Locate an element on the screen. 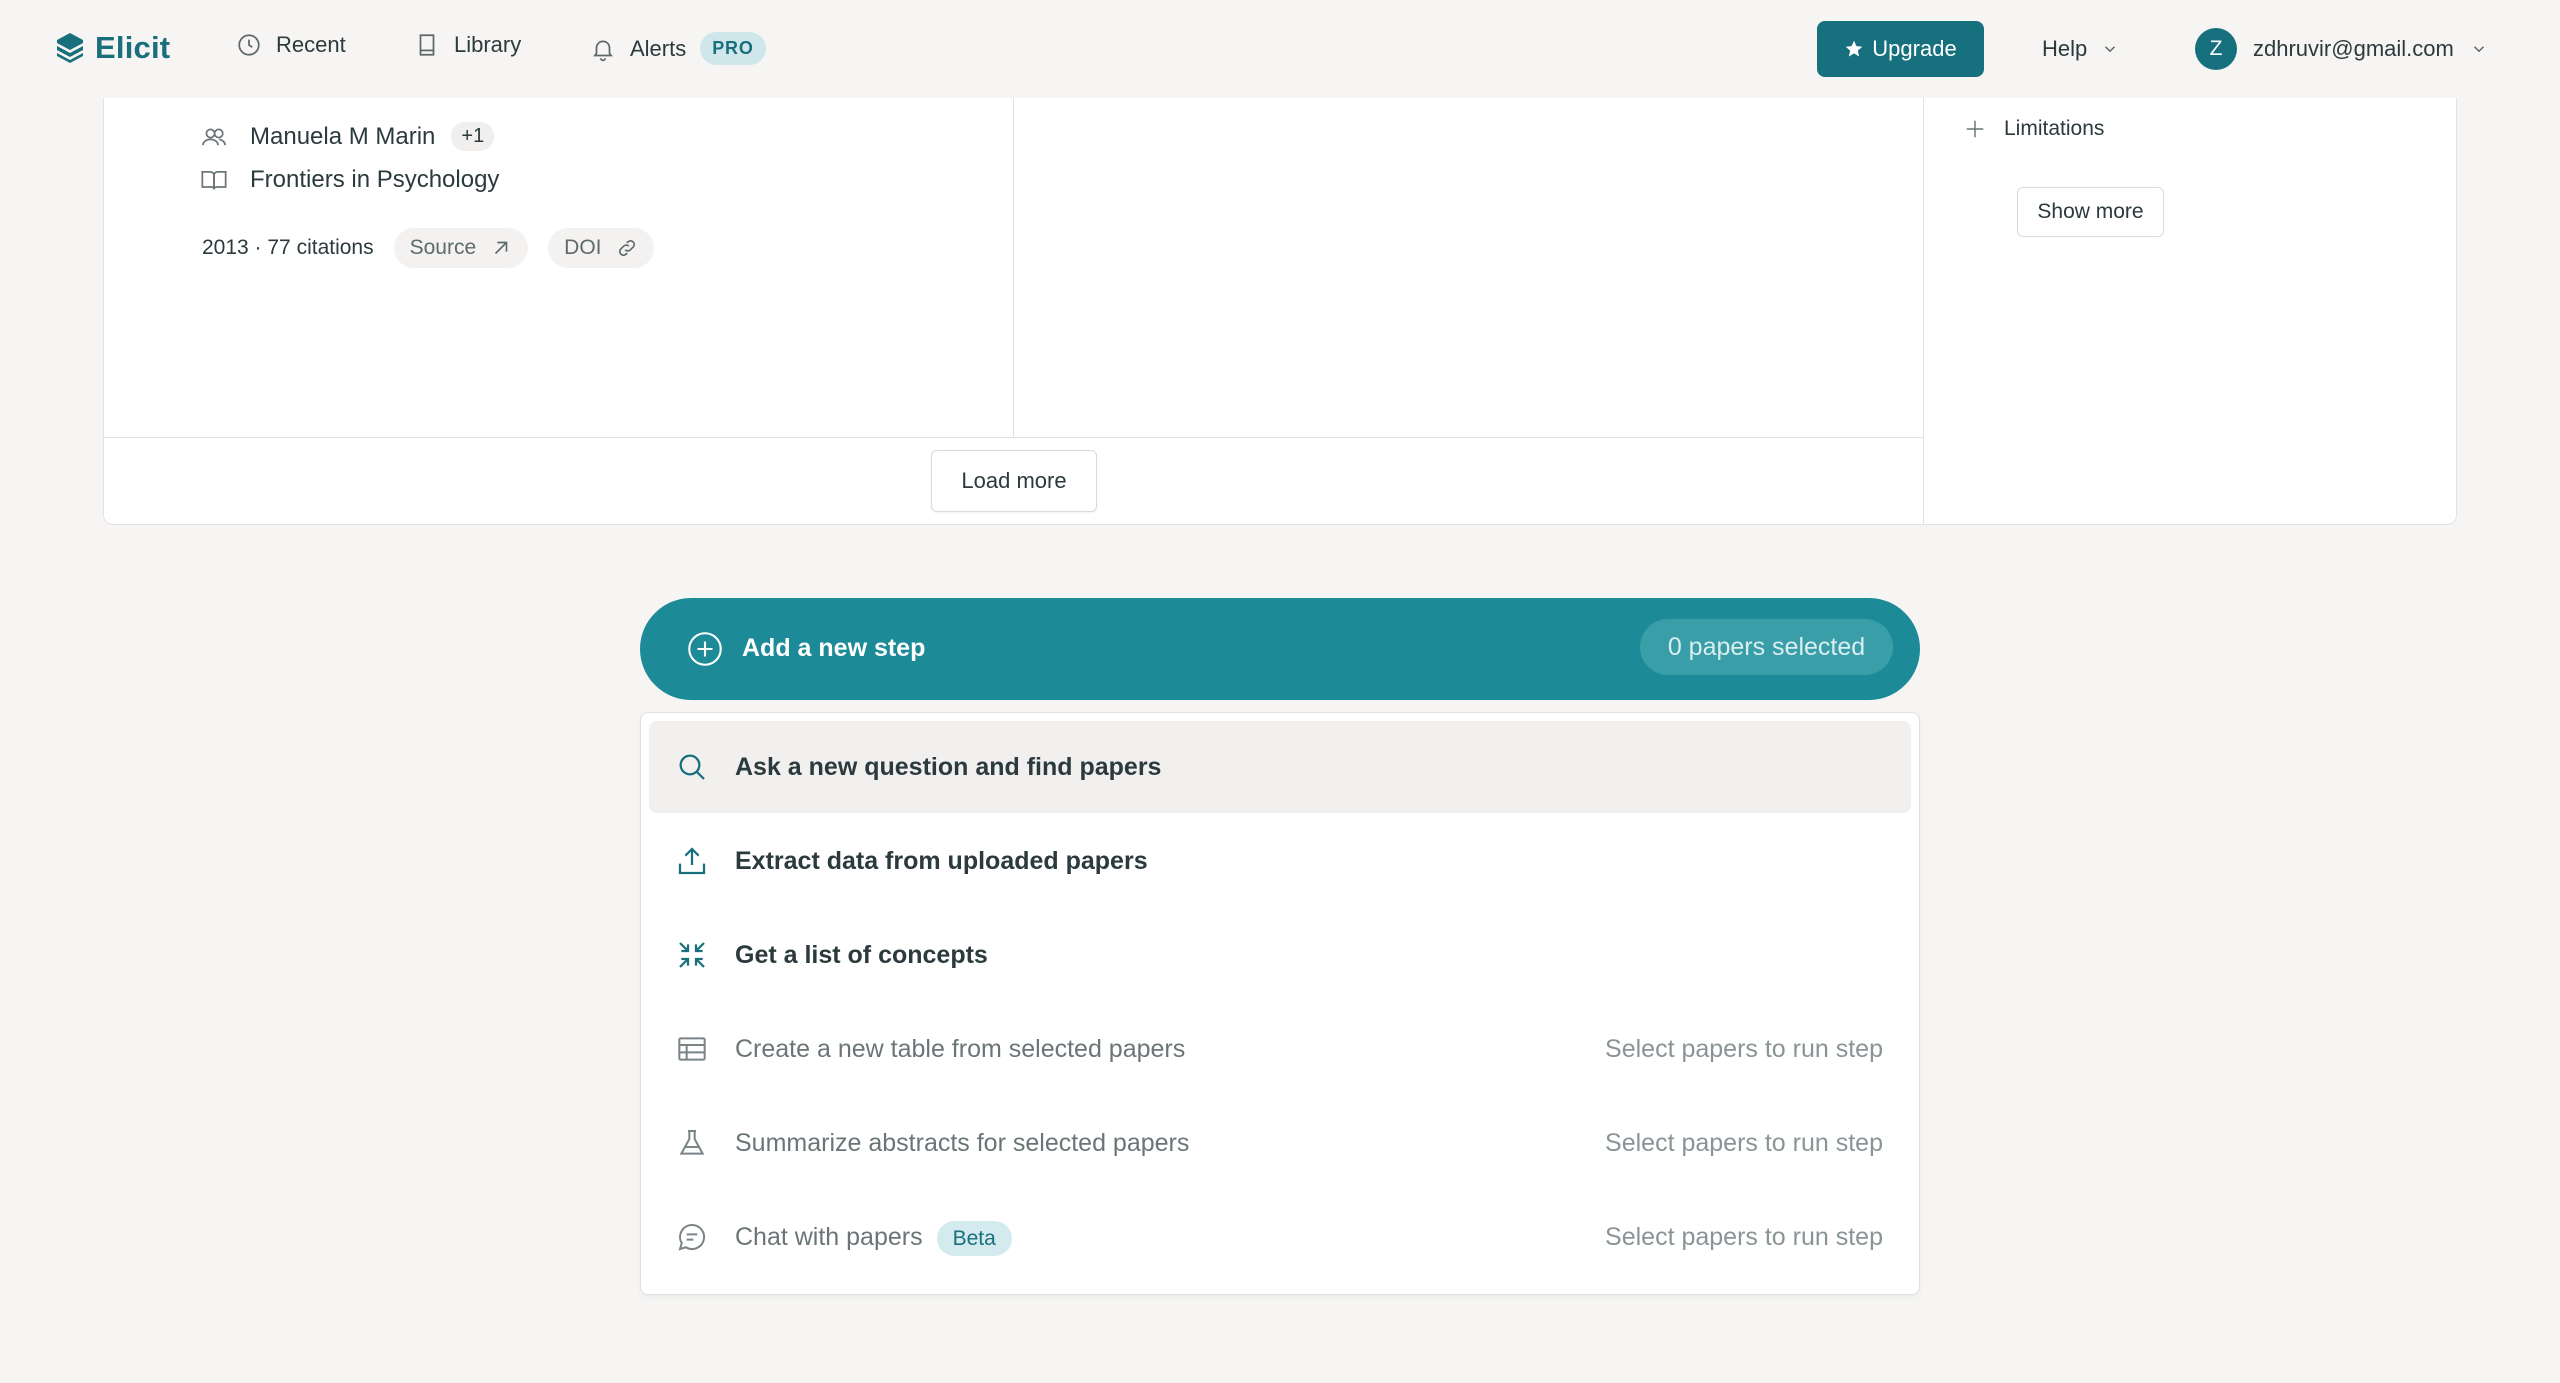 This screenshot has width=2560, height=1383. upload-icon is located at coordinates (692, 861).